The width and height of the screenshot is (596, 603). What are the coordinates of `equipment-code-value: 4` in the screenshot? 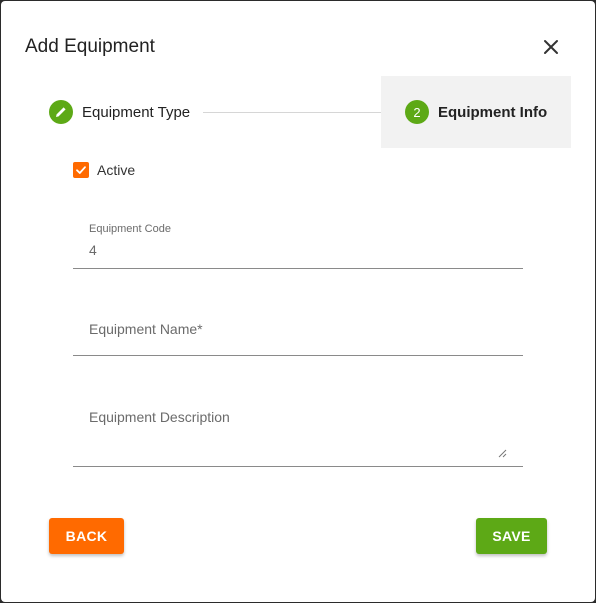 It's located at (93, 250).